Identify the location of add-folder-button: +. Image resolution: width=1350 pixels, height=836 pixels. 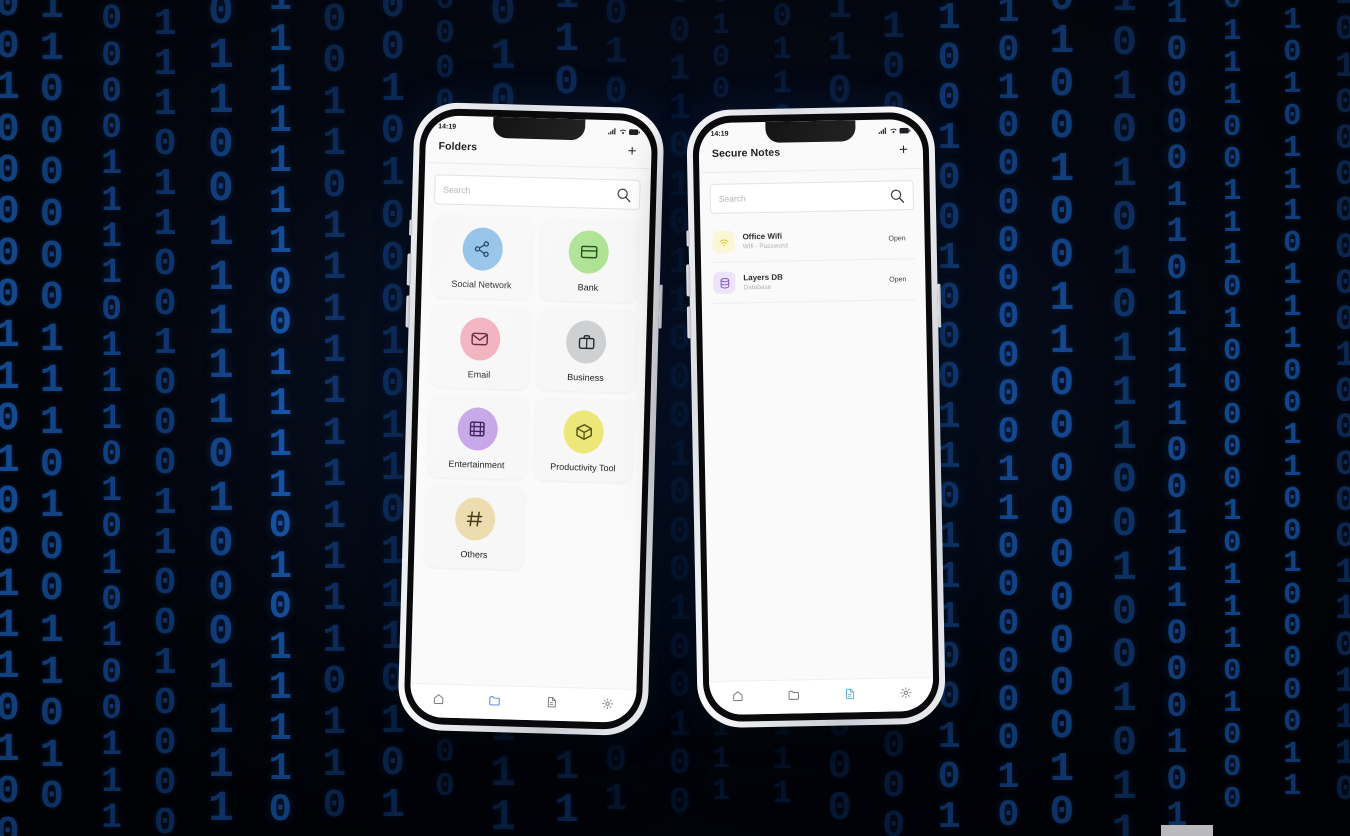
(632, 151).